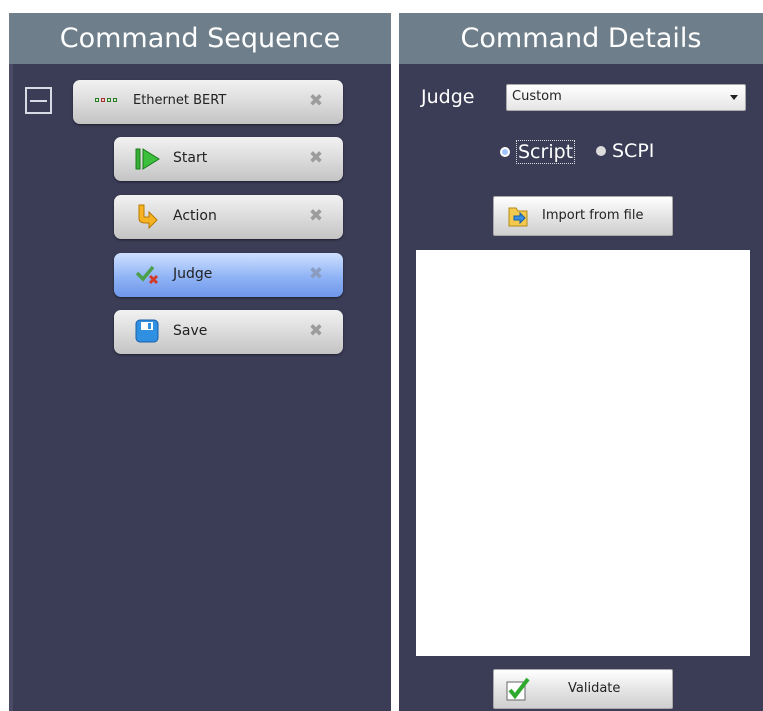 This screenshot has height=711, width=763. I want to click on minus-icon, so click(38, 101).